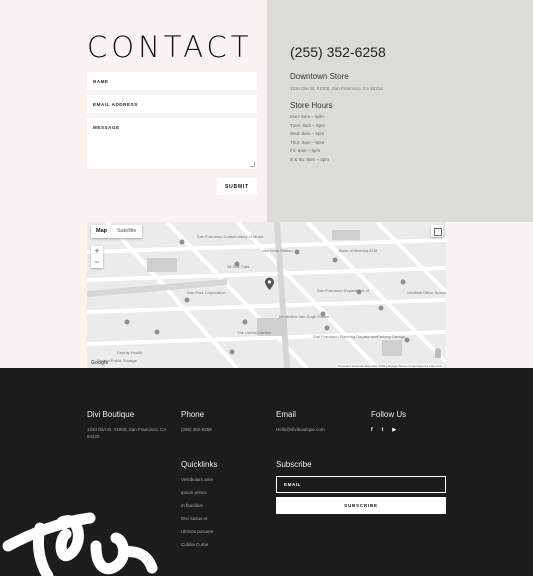 The image size is (533, 576). I want to click on youtube-icon: ▶, so click(394, 430).